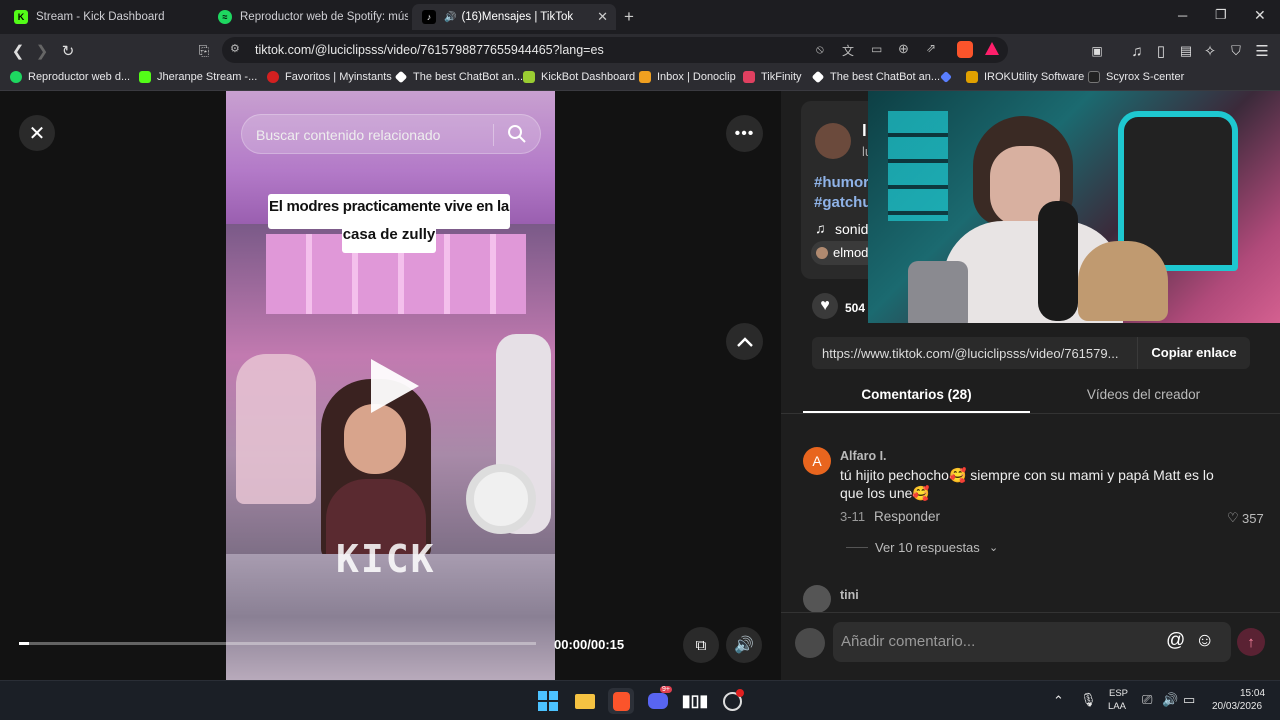  Describe the element at coordinates (1143, 394) in the screenshot. I see `tab-creator-videos: Vídeos del creador` at that location.